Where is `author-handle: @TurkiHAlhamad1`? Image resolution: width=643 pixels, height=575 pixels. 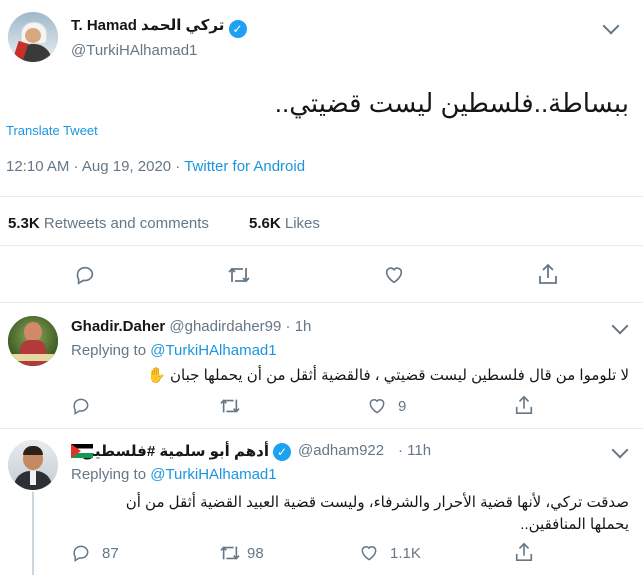
author-handle: @TurkiHAlhamad1 is located at coordinates (134, 50).